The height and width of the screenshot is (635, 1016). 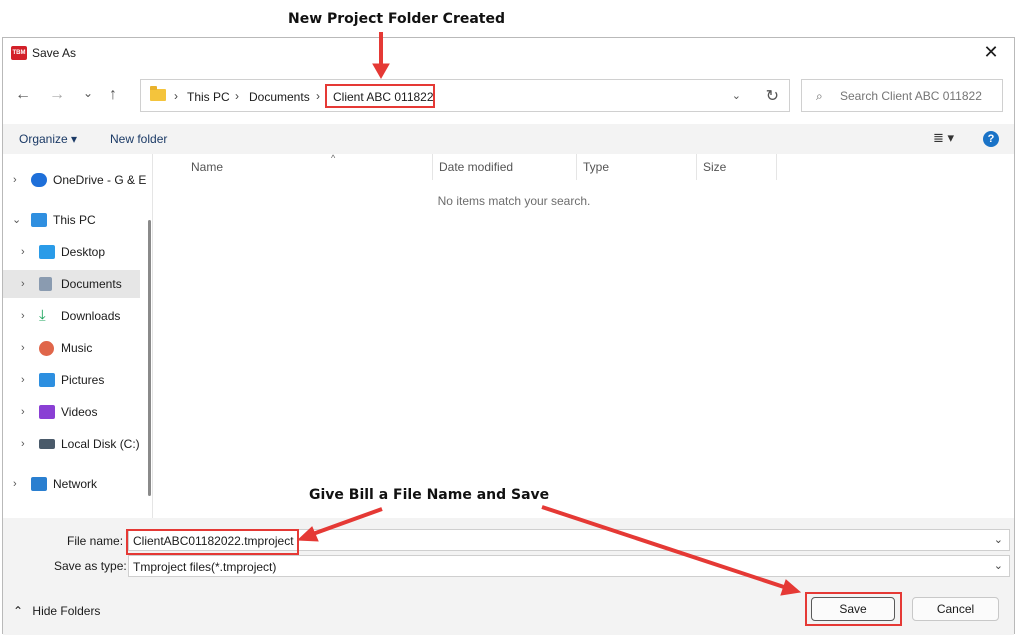 I want to click on download-icon: ⤓, so click(x=42, y=315).